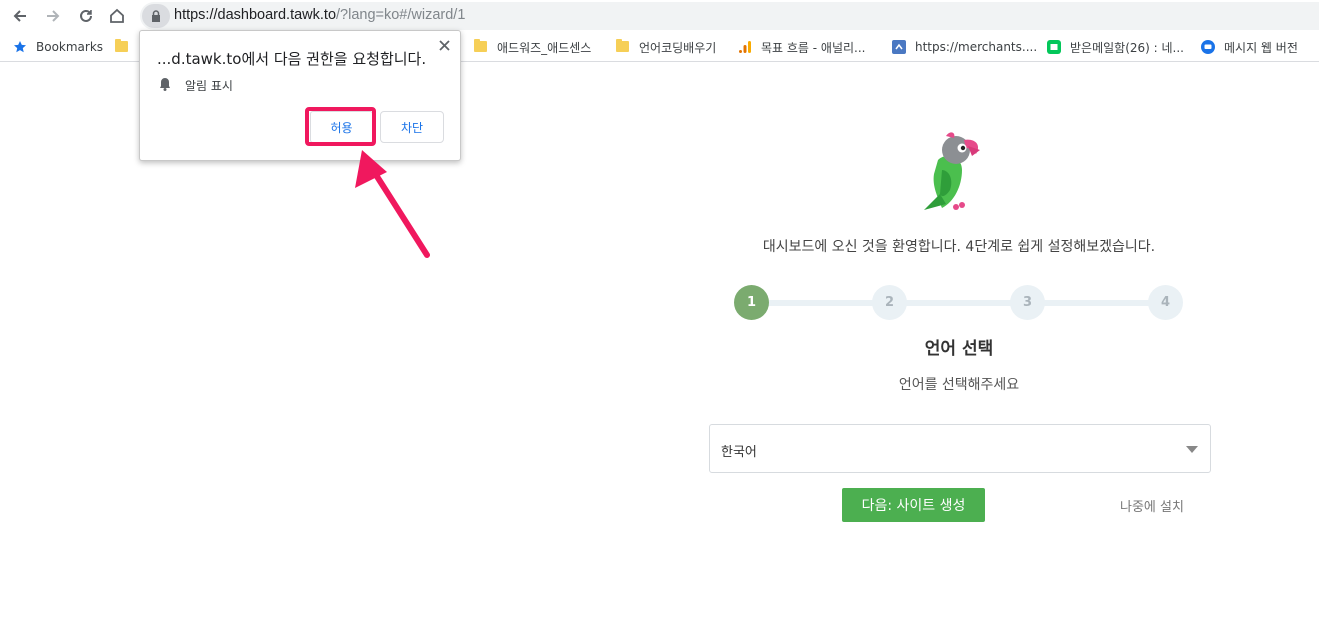  I want to click on step-track, so click(959, 303).